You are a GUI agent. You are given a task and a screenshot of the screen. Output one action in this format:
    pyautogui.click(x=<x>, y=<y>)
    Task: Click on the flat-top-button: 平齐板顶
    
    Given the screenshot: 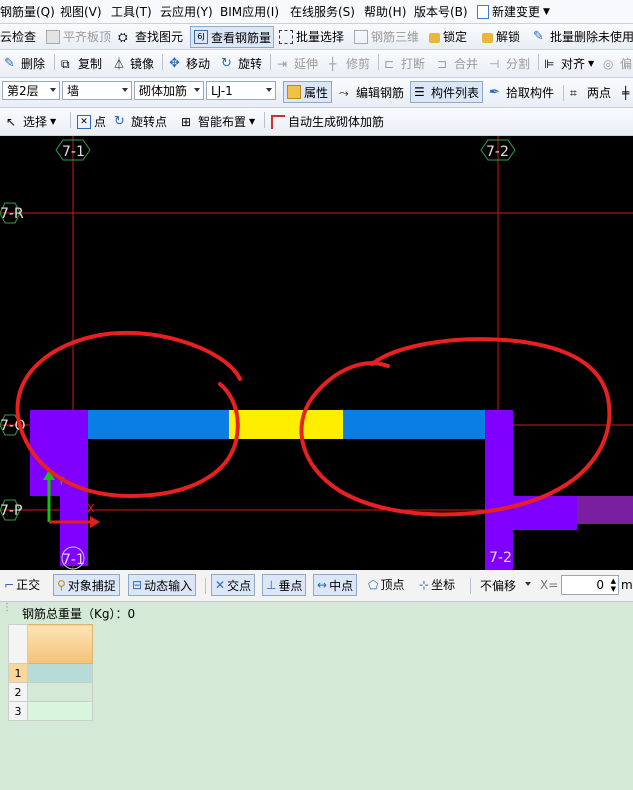 What is the action you would take?
    pyautogui.click(x=78, y=36)
    